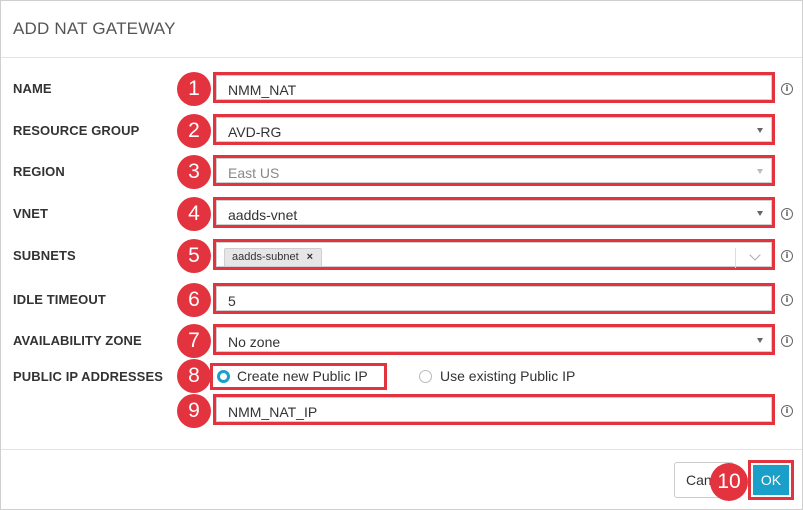  I want to click on dialog-header: ADD NAT GATEWAY, so click(401, 29).